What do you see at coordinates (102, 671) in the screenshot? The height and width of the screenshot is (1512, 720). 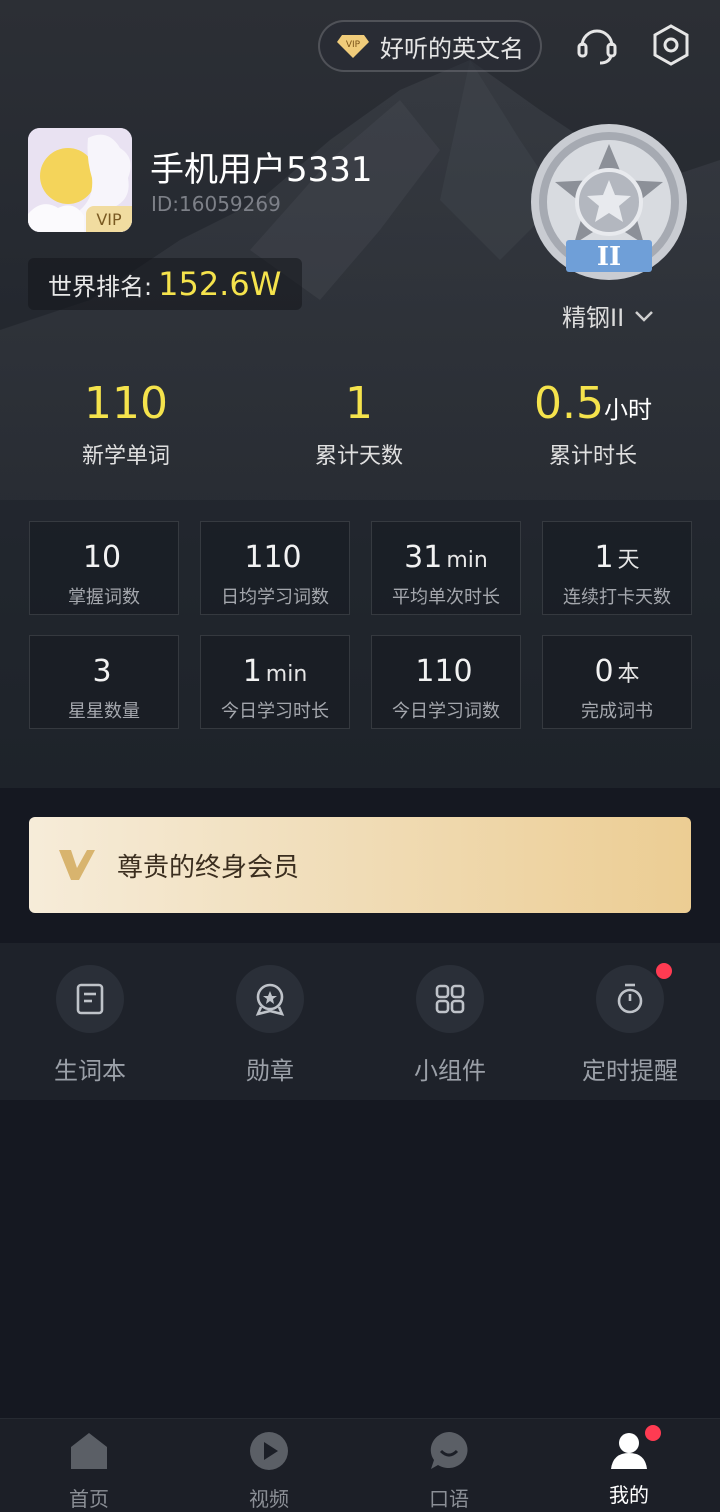 I see `card-value: 3` at bounding box center [102, 671].